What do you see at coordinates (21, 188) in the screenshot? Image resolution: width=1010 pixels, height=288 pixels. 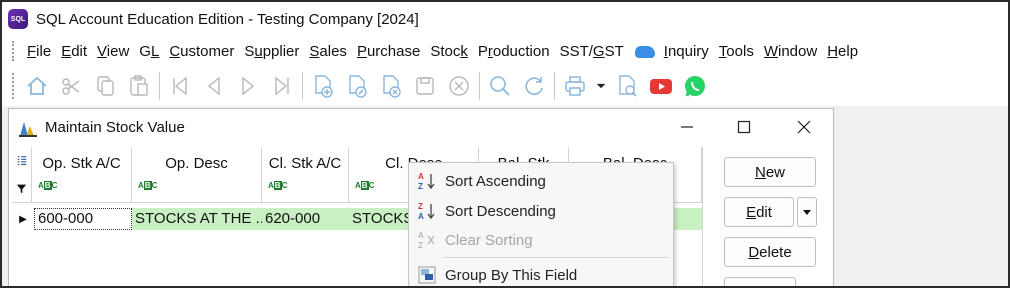 I see `filter-icon` at bounding box center [21, 188].